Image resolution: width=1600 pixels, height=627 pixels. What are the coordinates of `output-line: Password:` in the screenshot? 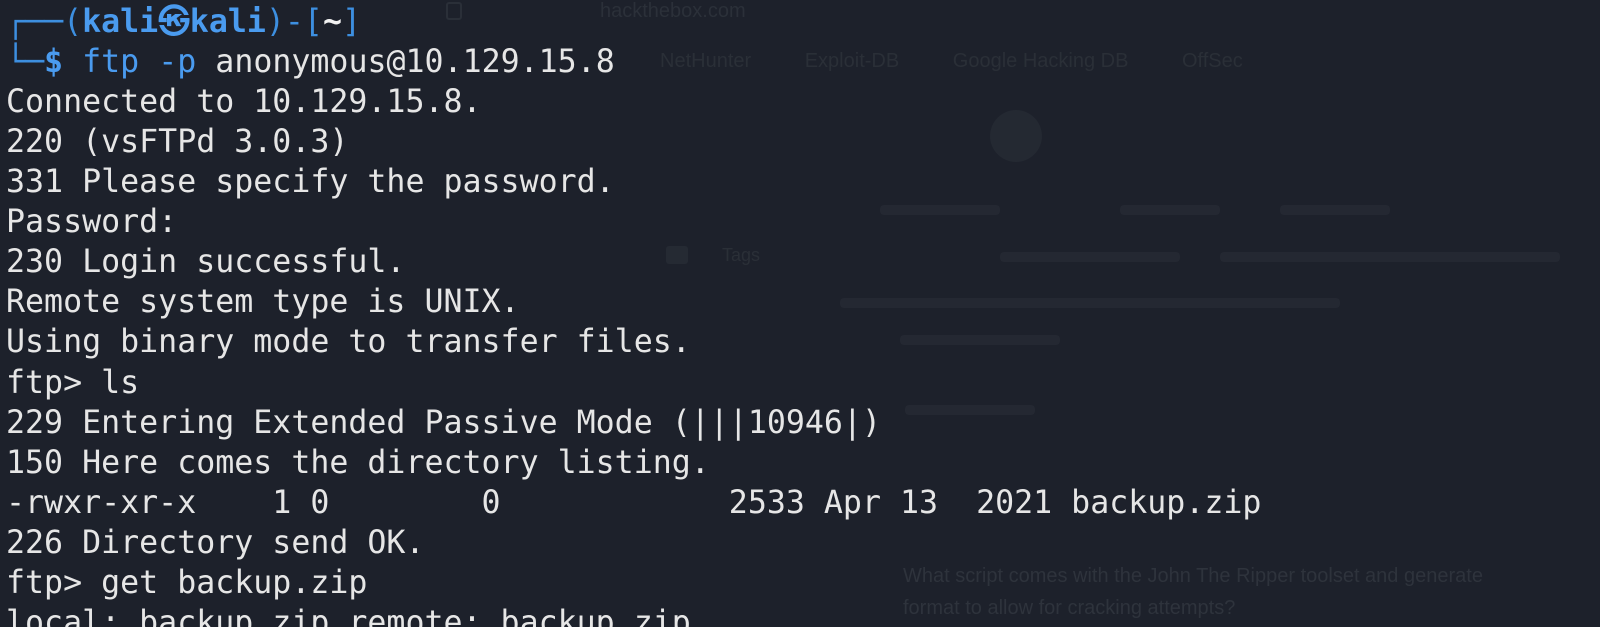 It's located at (92, 222).